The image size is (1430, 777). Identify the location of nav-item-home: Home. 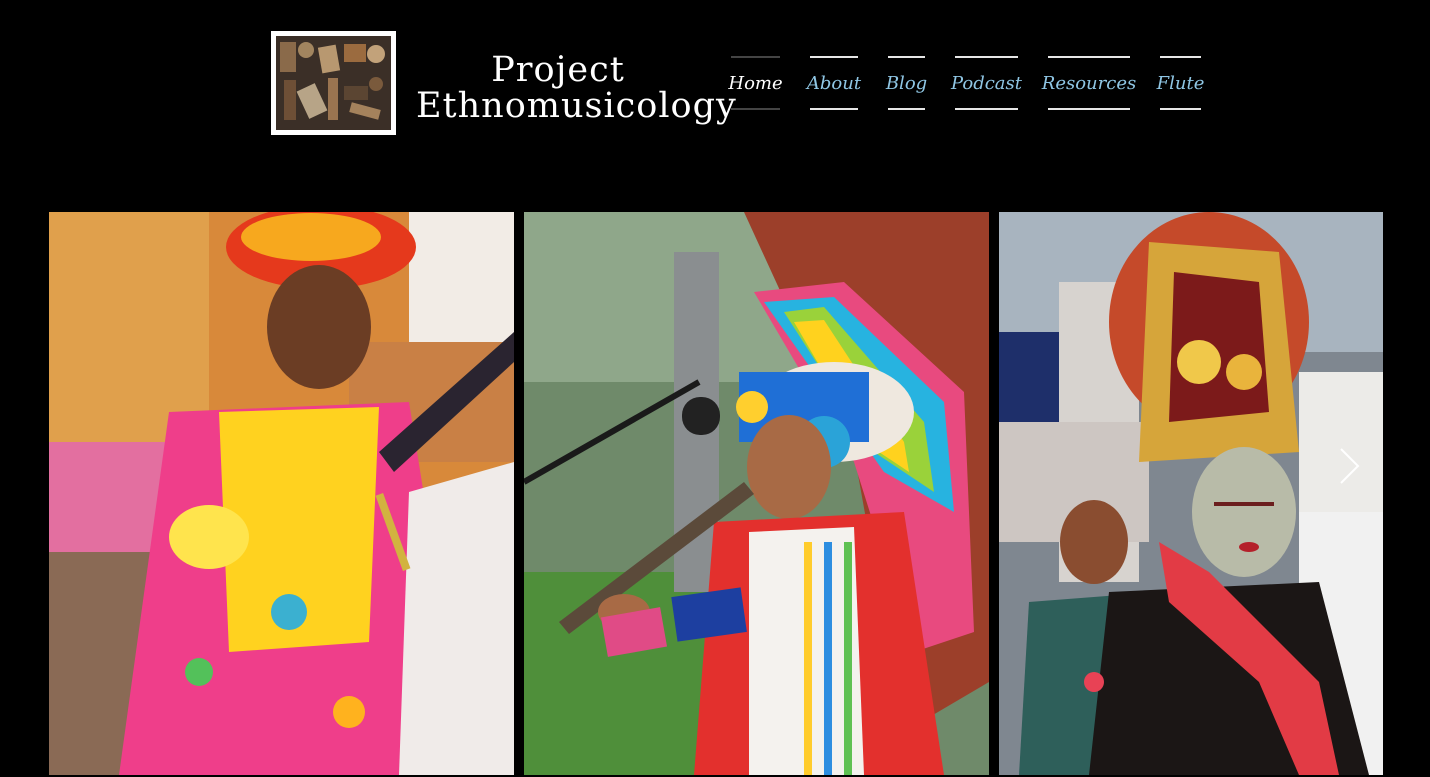
(755, 83).